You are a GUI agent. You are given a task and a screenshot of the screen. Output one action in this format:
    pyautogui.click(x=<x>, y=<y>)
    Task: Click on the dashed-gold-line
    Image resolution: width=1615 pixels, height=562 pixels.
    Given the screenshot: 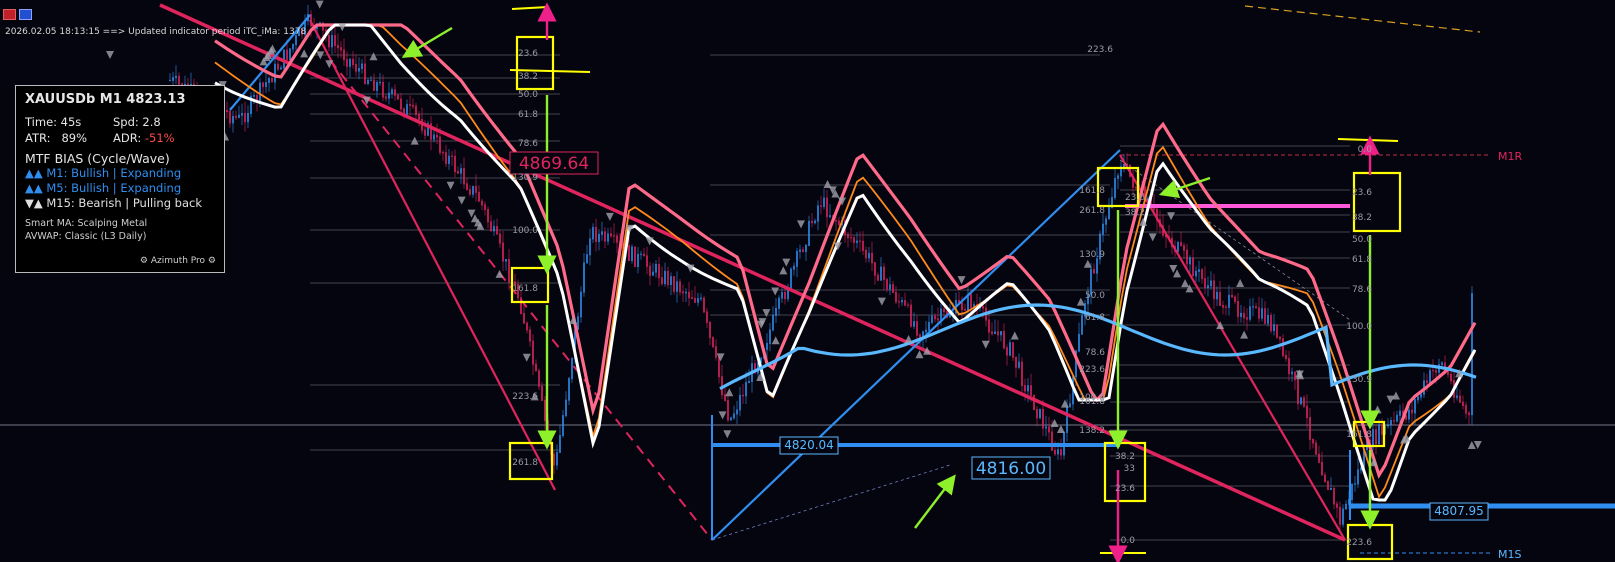 What is the action you would take?
    pyautogui.click(x=1362, y=19)
    